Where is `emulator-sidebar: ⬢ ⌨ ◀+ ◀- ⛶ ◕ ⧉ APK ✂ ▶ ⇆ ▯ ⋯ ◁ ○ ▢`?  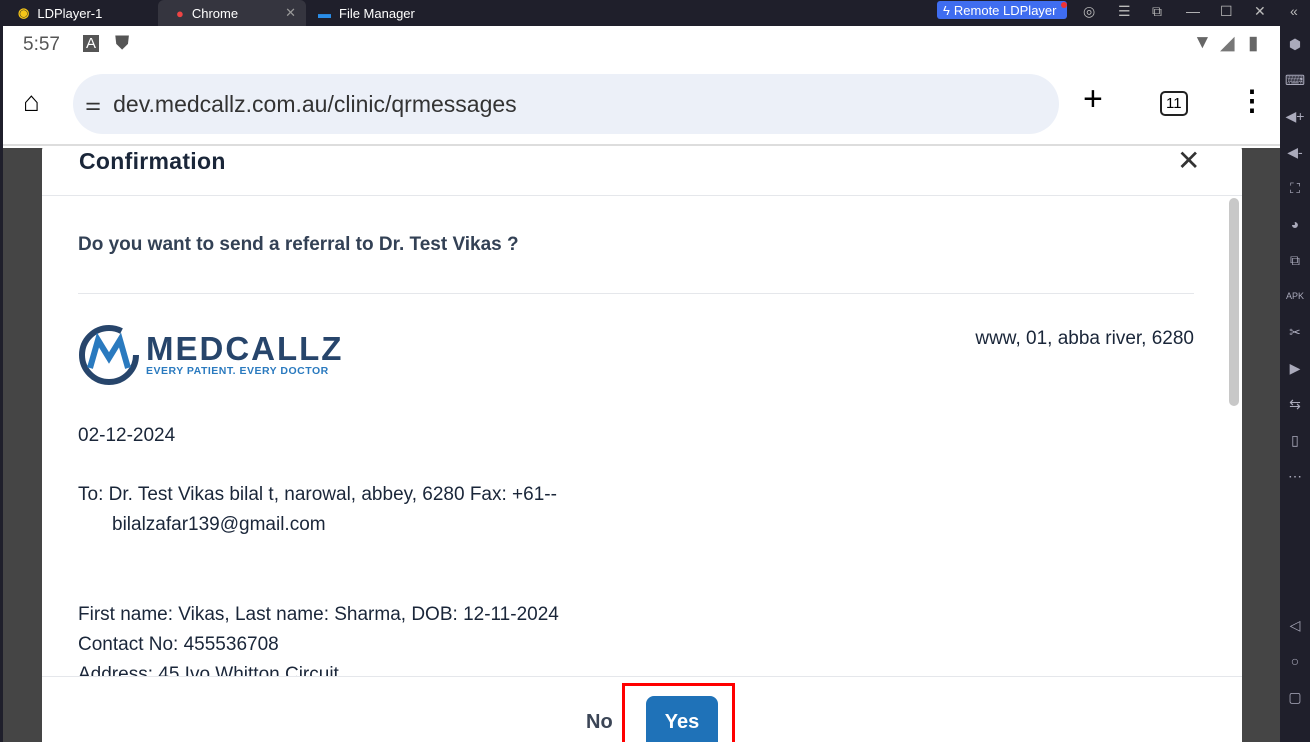 emulator-sidebar: ⬢ ⌨ ◀+ ◀- ⛶ ◕ ⧉ APK ✂ ▶ ⇆ ▯ ⋯ ◁ ○ ▢ is located at coordinates (1295, 384).